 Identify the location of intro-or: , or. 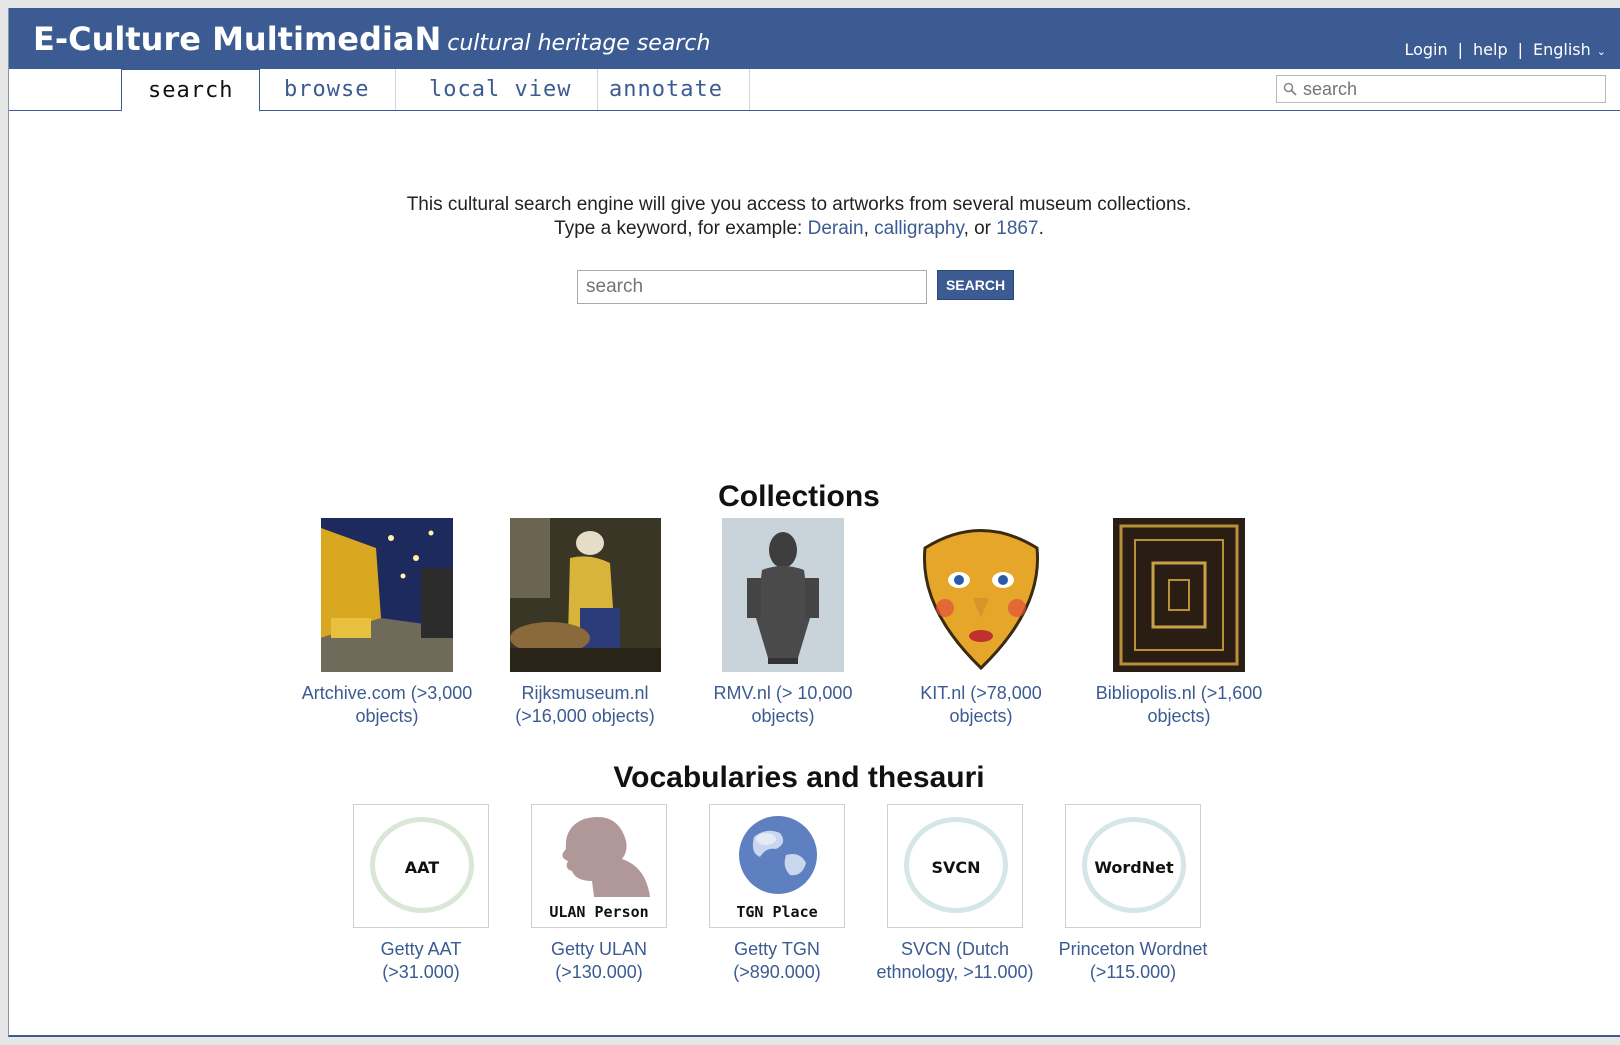
(977, 228).